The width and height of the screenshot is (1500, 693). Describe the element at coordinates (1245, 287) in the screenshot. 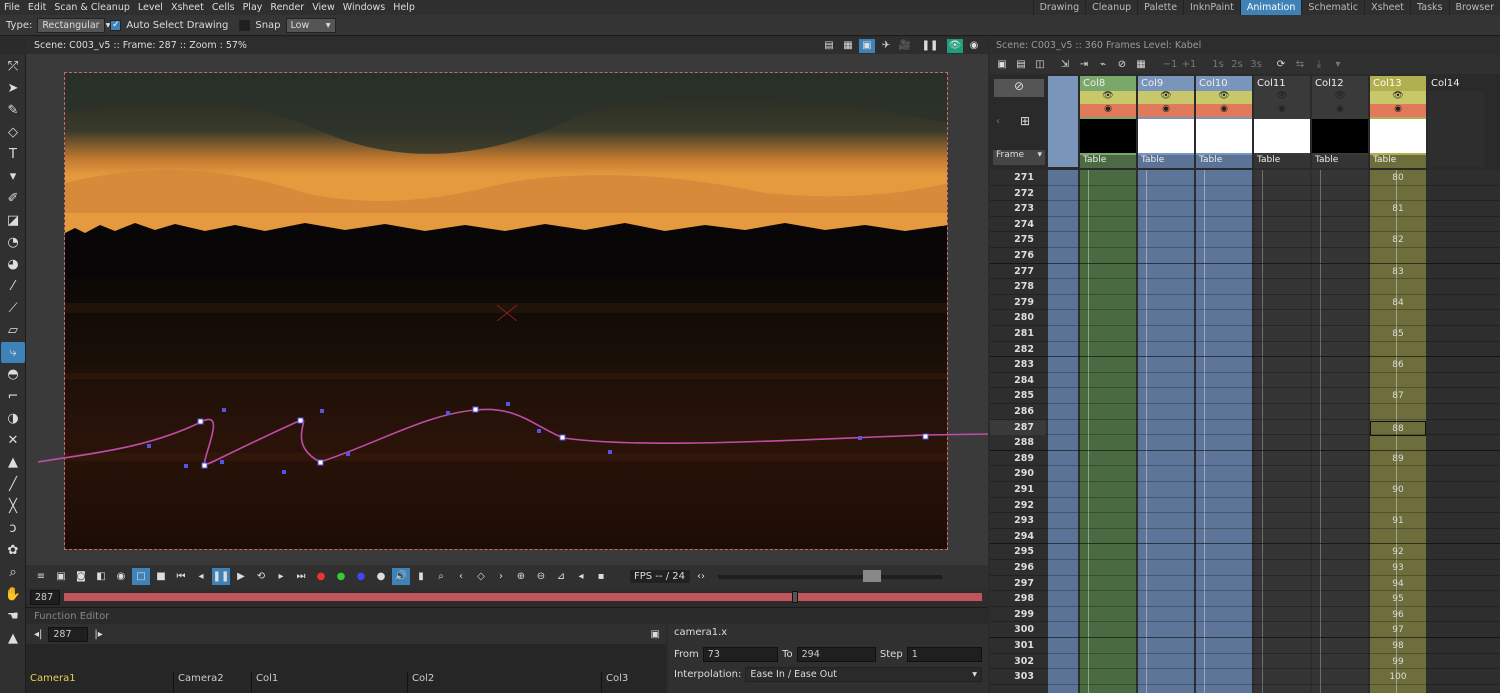

I see `xsheet-row: 278` at that location.